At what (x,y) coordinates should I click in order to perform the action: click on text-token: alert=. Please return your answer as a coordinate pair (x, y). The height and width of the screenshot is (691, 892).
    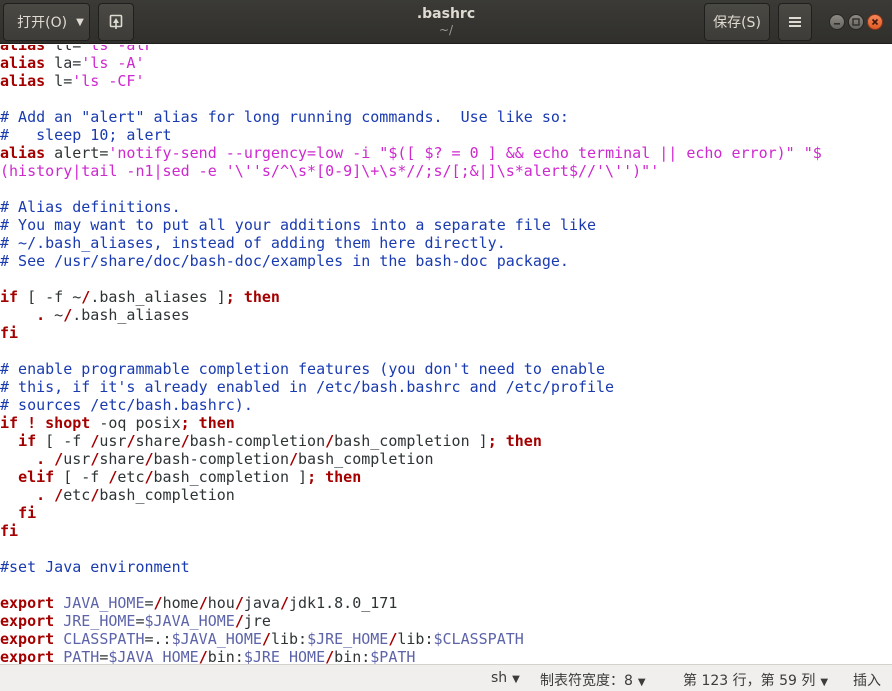
    Looking at the image, I should click on (77, 153).